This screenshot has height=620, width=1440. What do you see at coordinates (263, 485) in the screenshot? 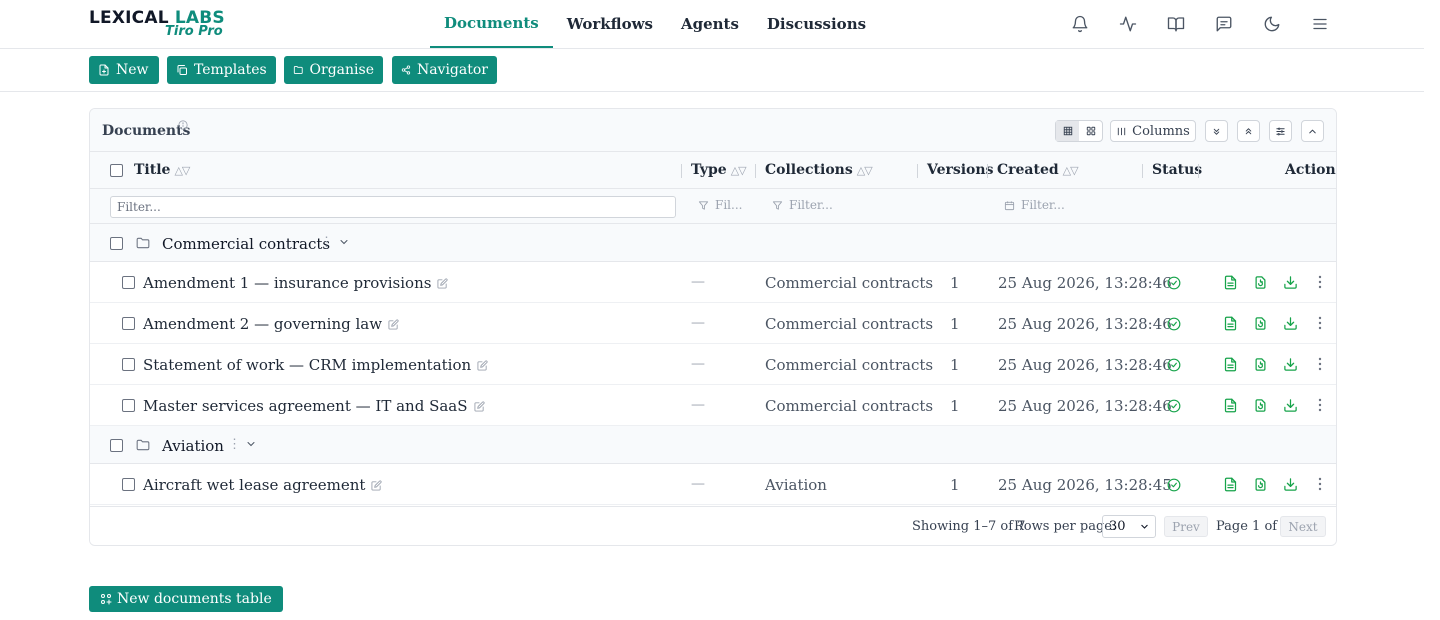
I see `document-title: Aircraft wet lease agreement` at bounding box center [263, 485].